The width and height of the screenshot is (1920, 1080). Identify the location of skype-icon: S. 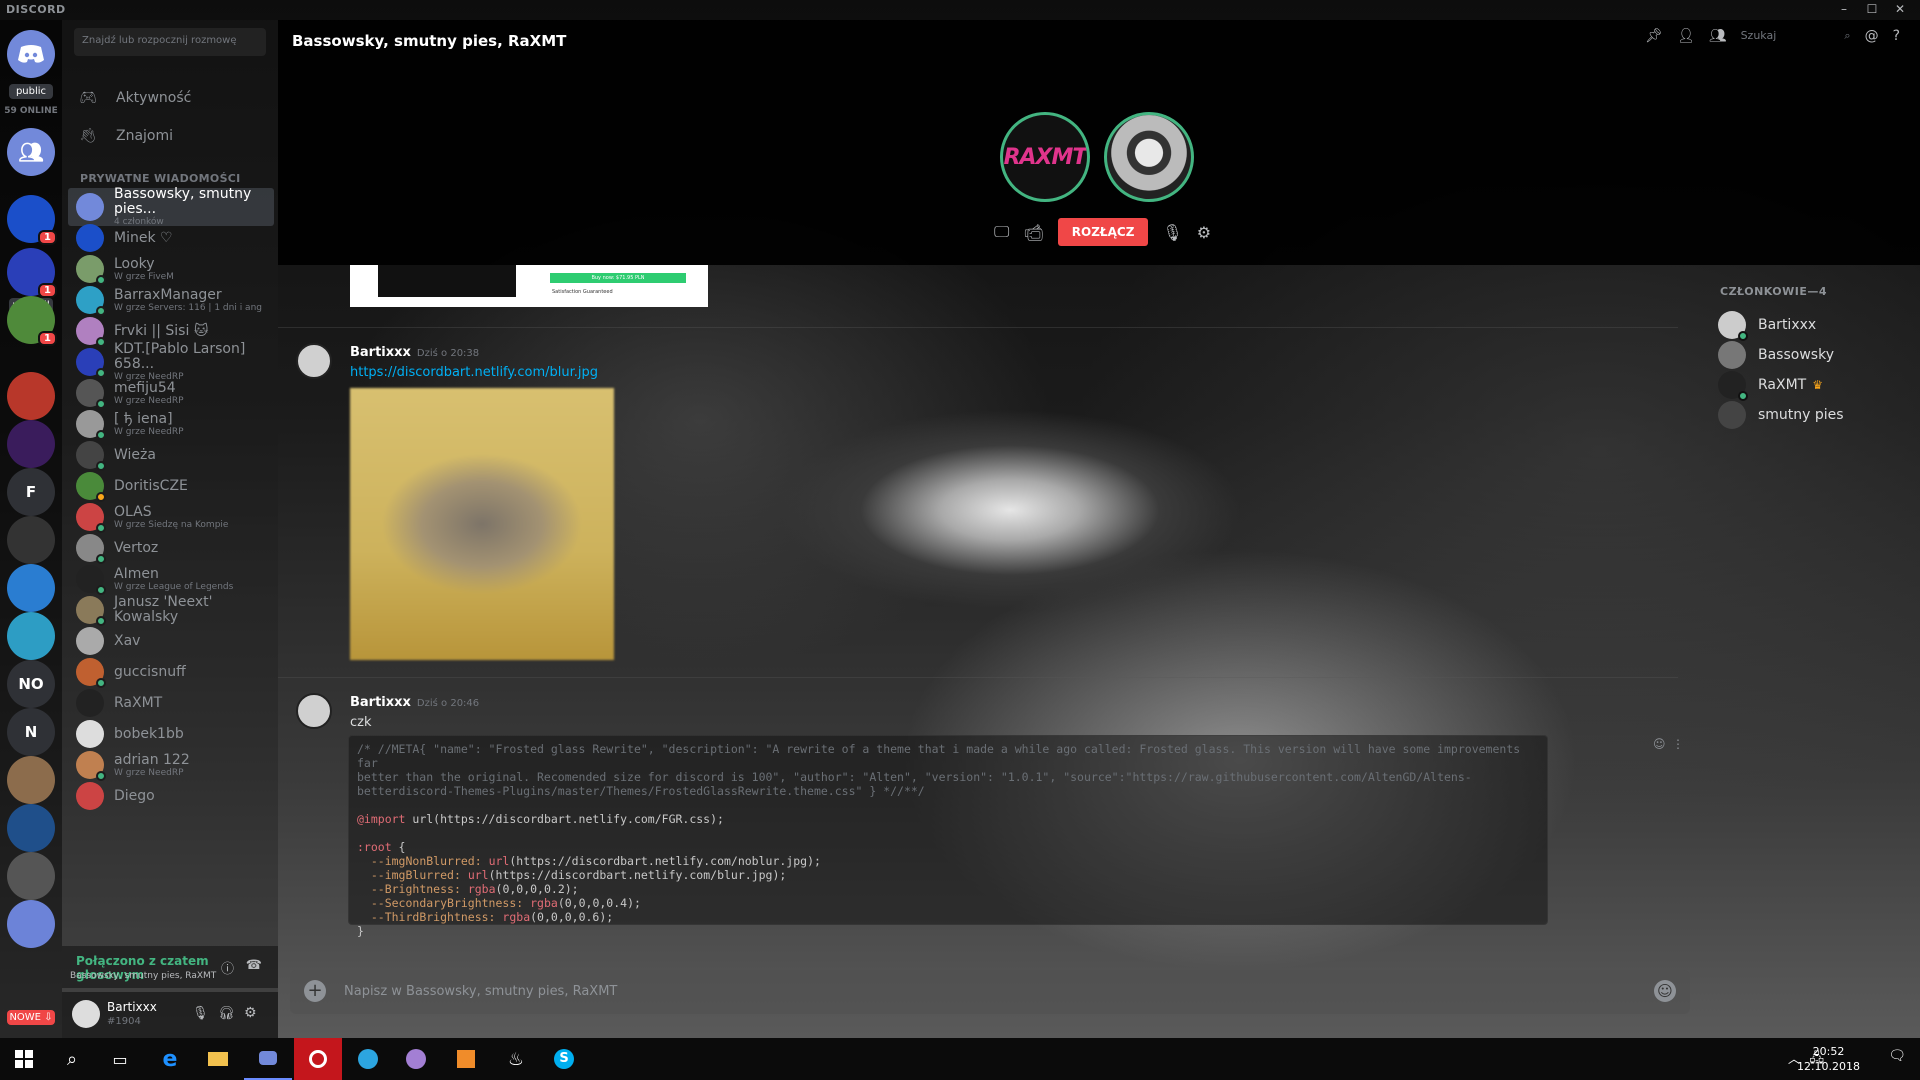
(564, 1059).